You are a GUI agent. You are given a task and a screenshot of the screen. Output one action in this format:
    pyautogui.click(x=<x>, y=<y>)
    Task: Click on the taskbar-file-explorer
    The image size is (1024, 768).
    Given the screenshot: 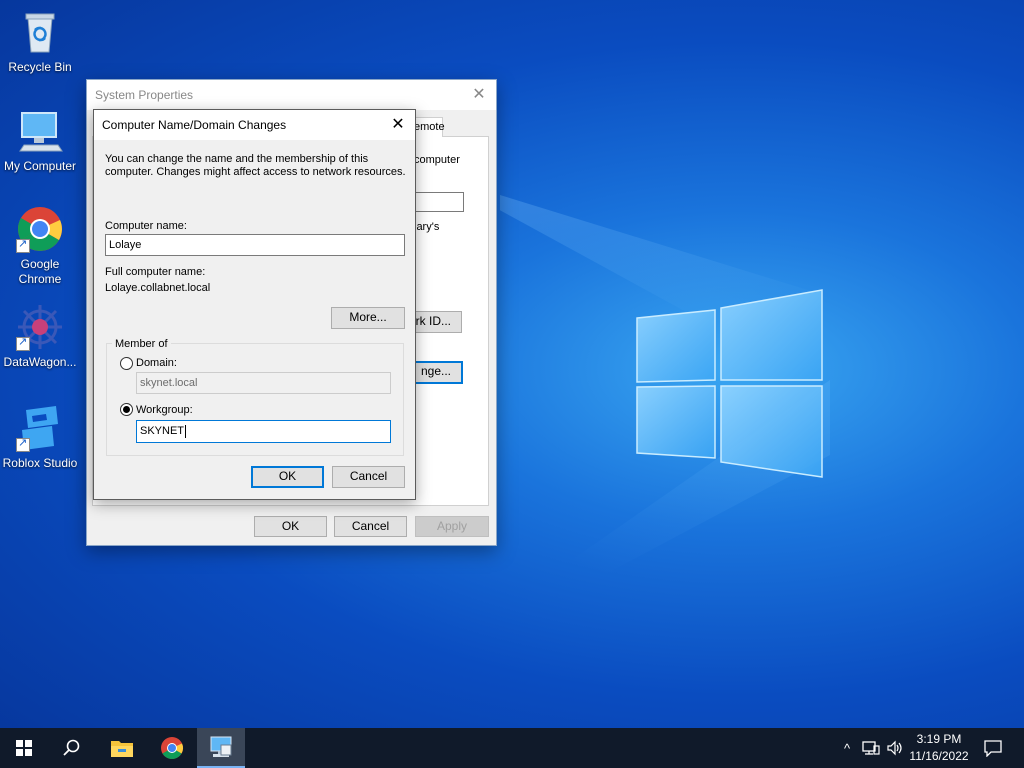 What is the action you would take?
    pyautogui.click(x=122, y=748)
    